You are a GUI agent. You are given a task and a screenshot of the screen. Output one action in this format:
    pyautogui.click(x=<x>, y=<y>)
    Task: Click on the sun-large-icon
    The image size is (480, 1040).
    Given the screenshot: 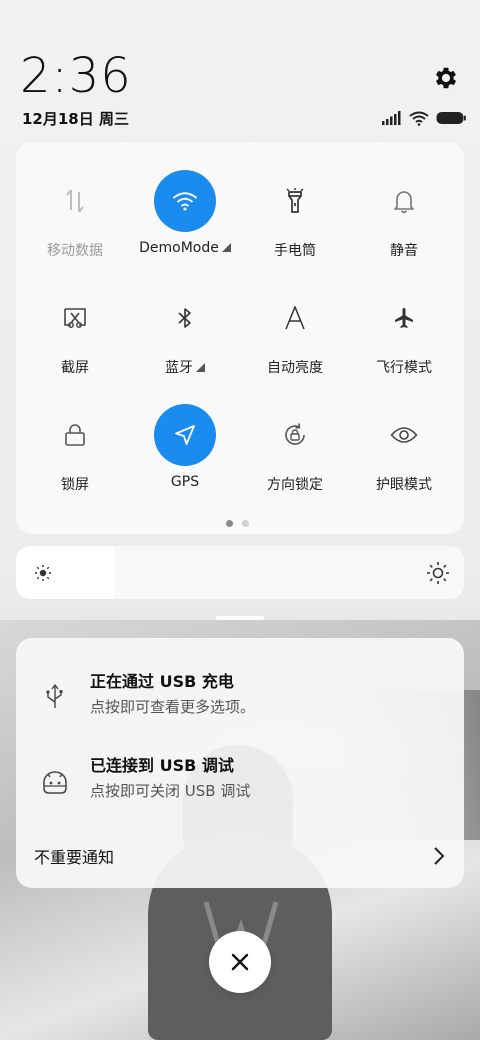 What is the action you would take?
    pyautogui.click(x=438, y=573)
    